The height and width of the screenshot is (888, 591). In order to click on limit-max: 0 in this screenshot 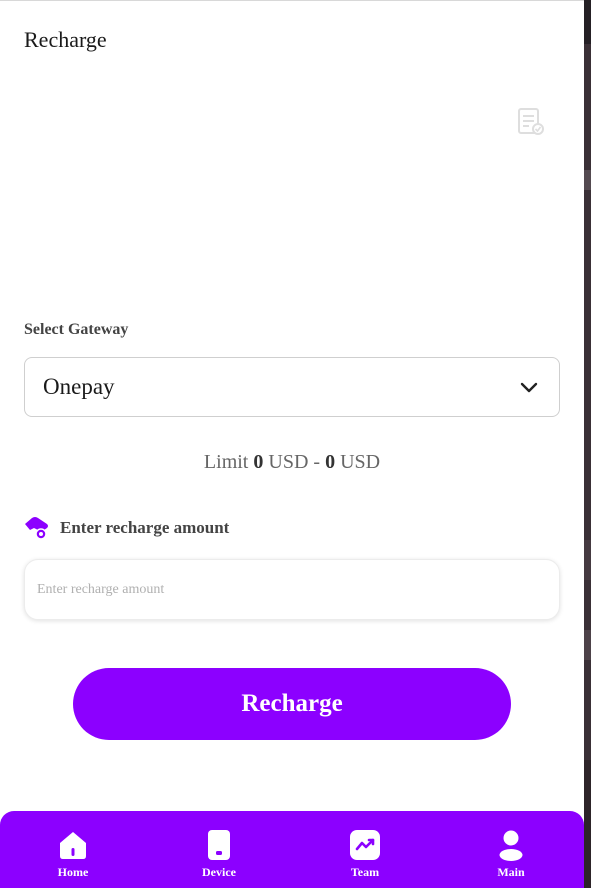, I will do `click(330, 462)`.